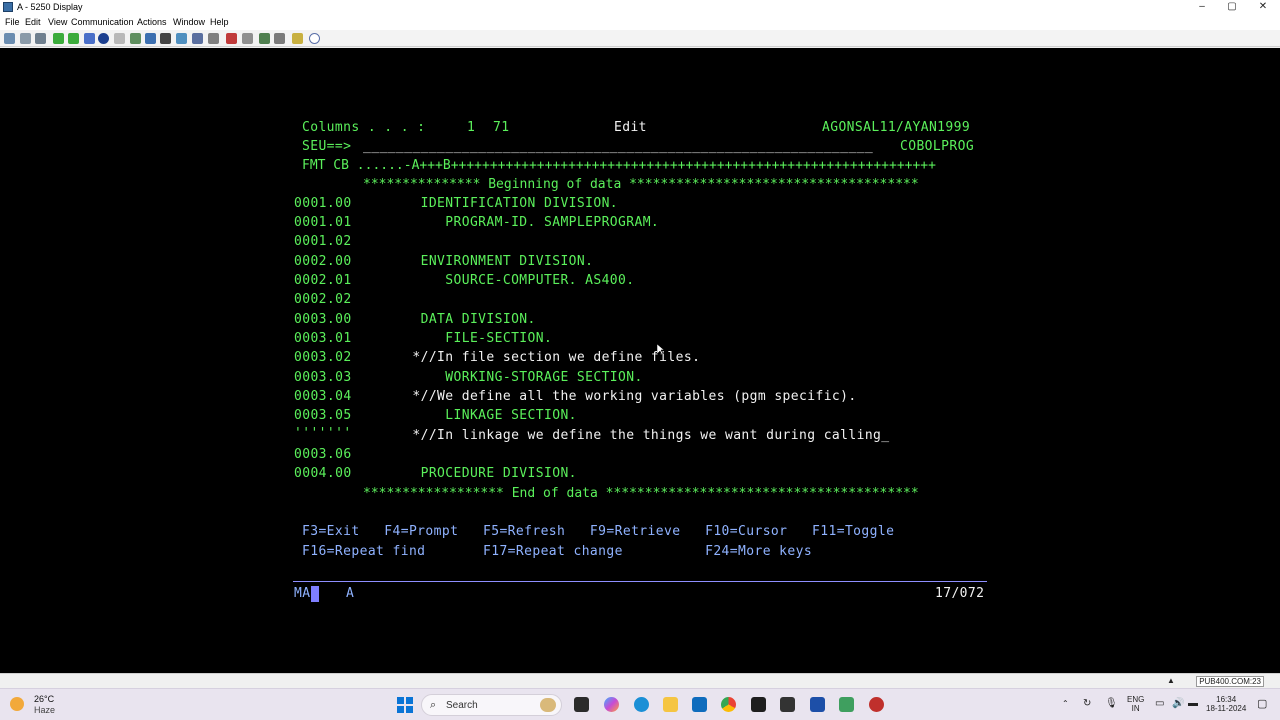 This screenshot has height=720, width=1280. What do you see at coordinates (405, 705) in the screenshot?
I see `windows-start-icon` at bounding box center [405, 705].